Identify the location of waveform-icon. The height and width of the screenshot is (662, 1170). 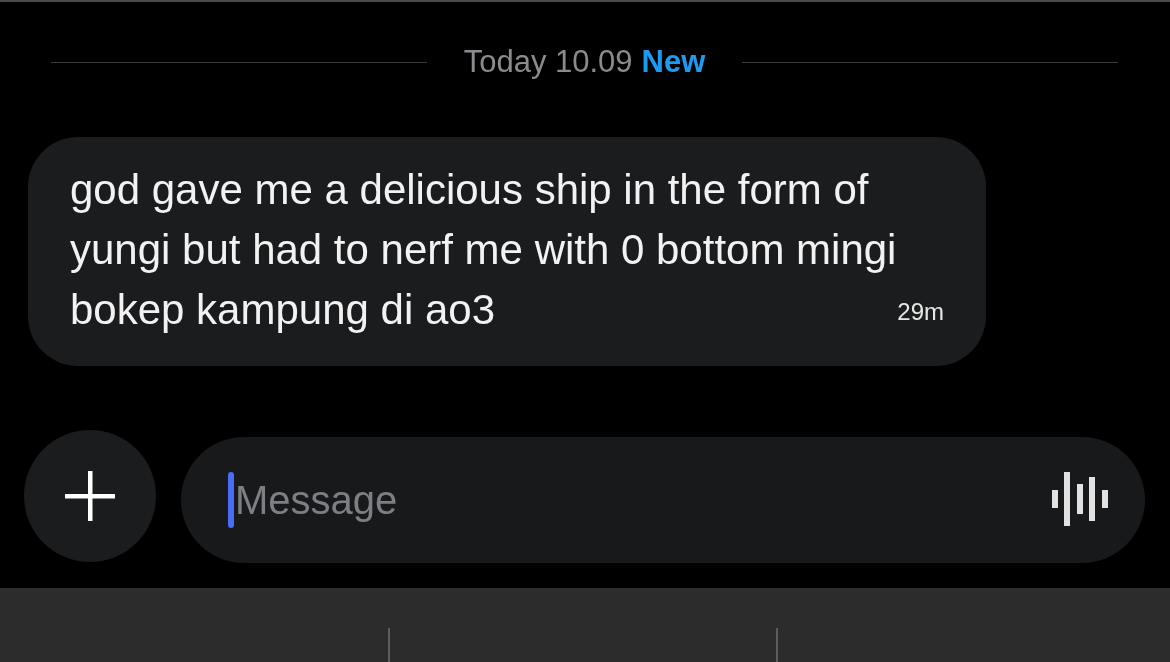
(1080, 499).